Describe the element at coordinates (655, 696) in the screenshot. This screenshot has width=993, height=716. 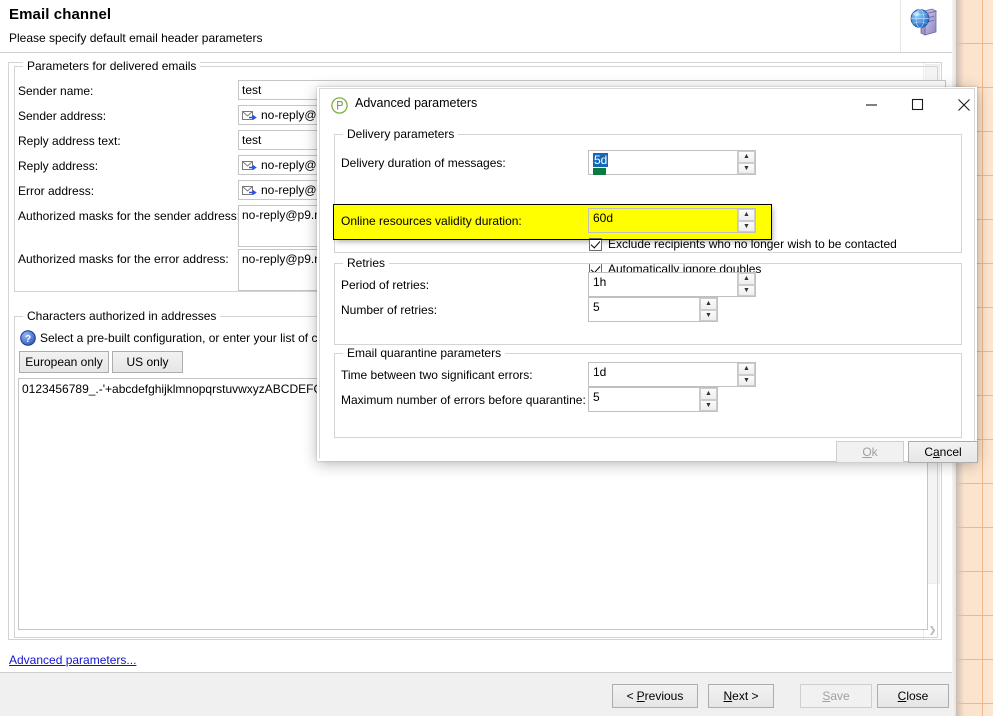
I see `previous-button: < Previous` at that location.